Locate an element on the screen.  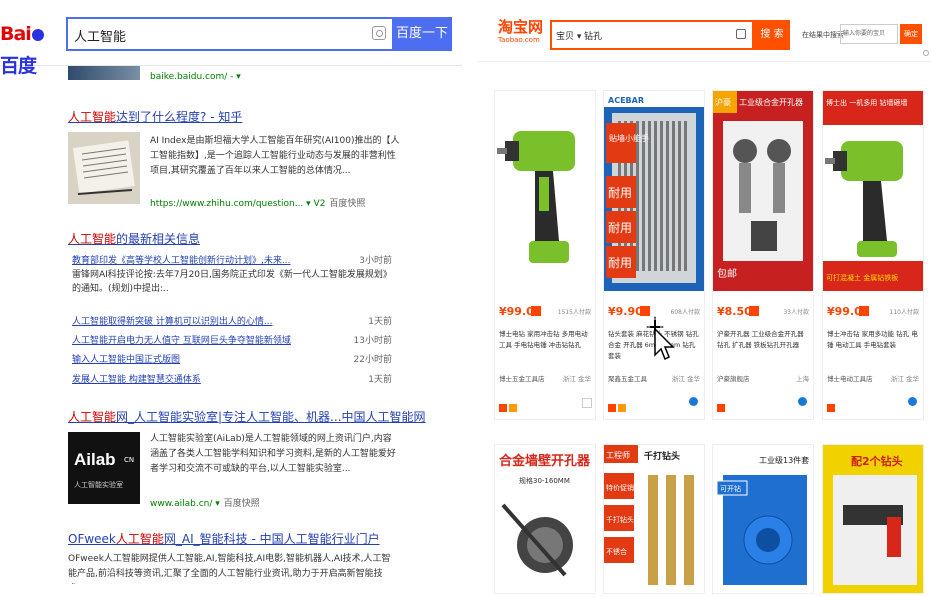
news-item: 输入人工智能中国正式版图 22小时前 is located at coordinates (230, 359).